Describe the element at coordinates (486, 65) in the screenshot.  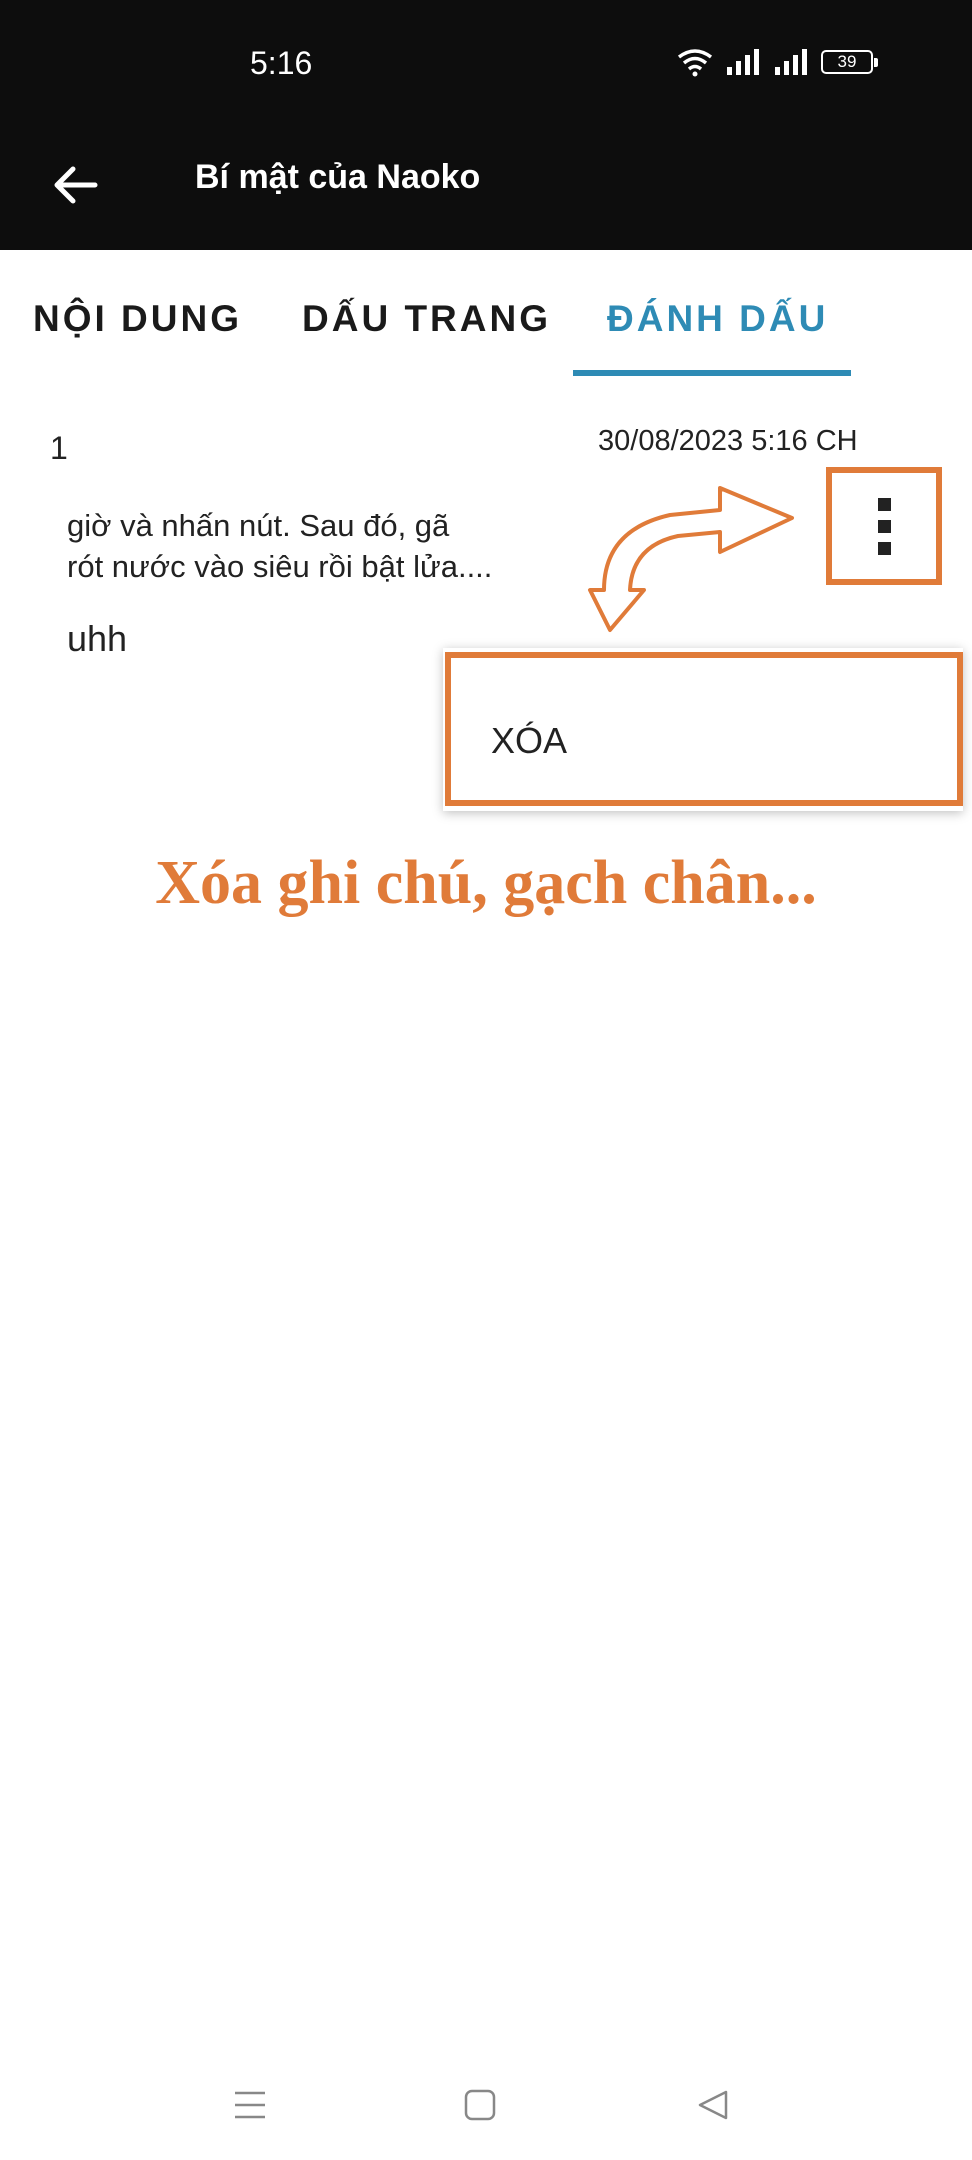
I see `status-bar: 5:16 39` at that location.